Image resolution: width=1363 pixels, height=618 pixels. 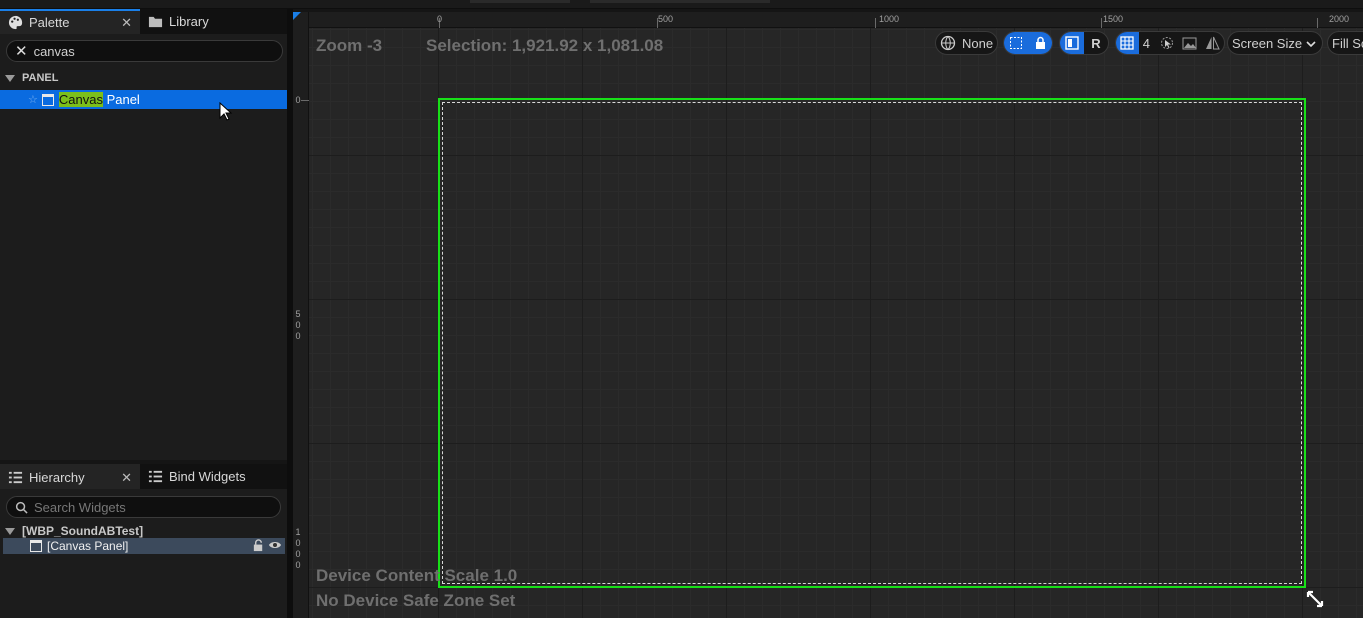 I want to click on screen-size-dropdown: Screen Size, so click(x=1275, y=43).